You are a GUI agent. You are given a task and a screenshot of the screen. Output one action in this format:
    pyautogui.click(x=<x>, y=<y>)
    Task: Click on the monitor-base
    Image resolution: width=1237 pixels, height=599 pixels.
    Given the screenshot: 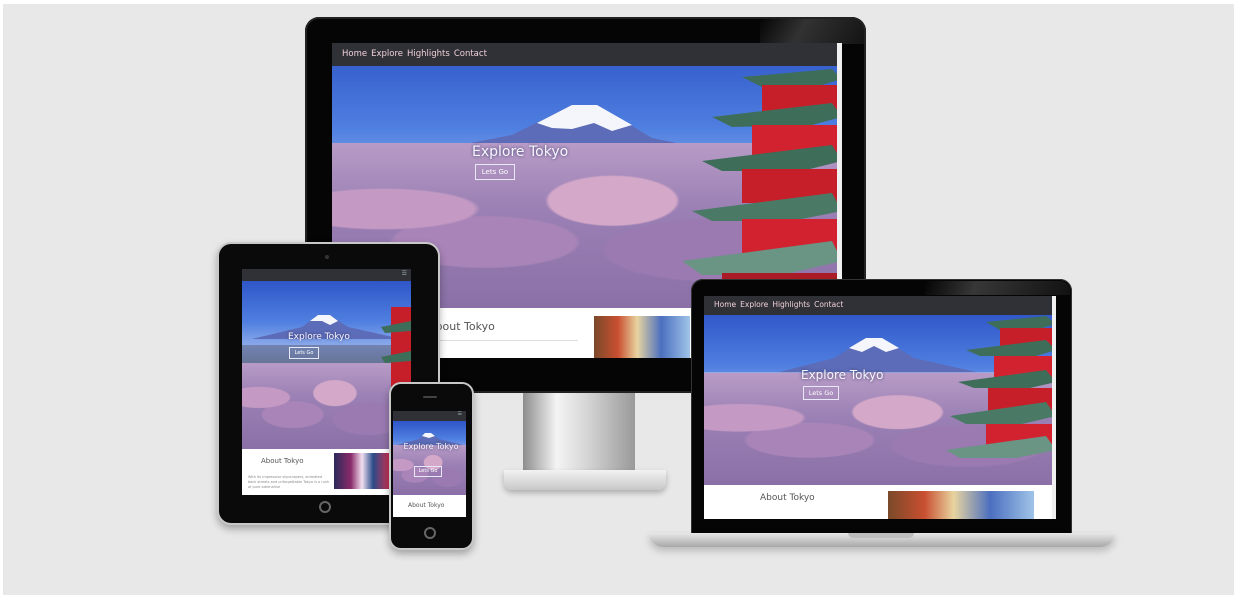 What is the action you would take?
    pyautogui.click(x=585, y=480)
    